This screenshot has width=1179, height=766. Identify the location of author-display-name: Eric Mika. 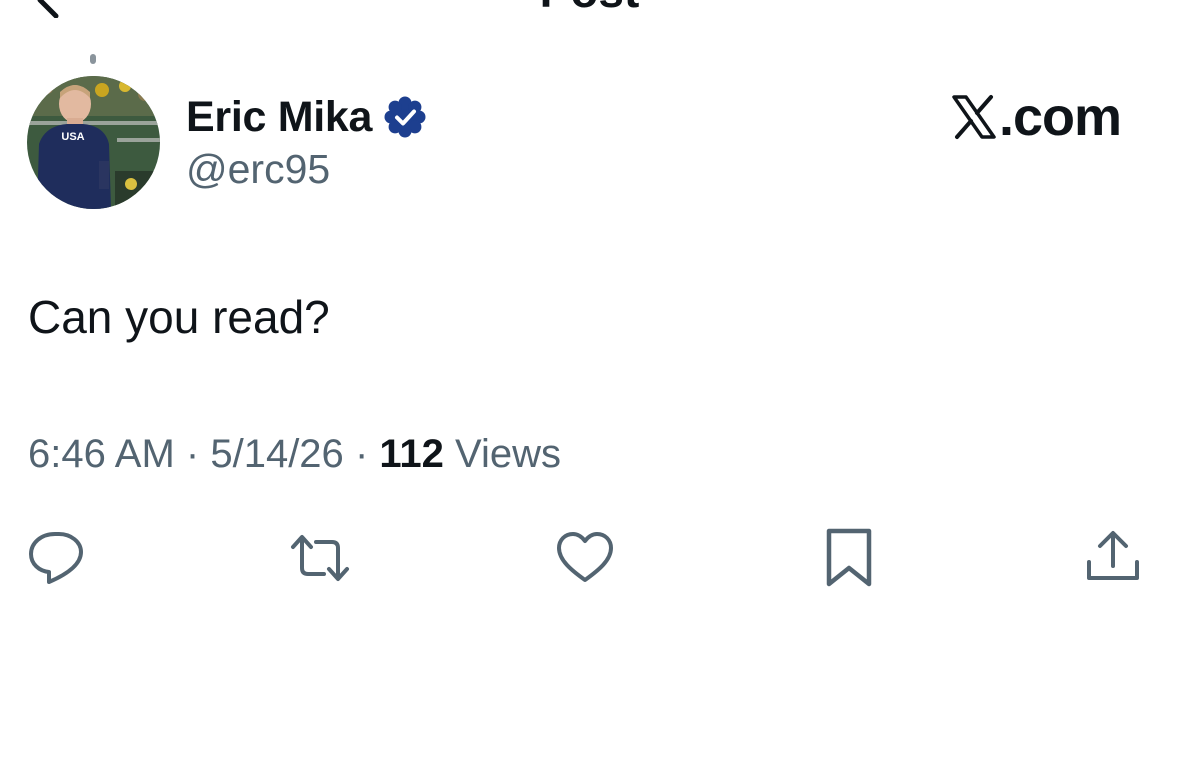
(279, 117).